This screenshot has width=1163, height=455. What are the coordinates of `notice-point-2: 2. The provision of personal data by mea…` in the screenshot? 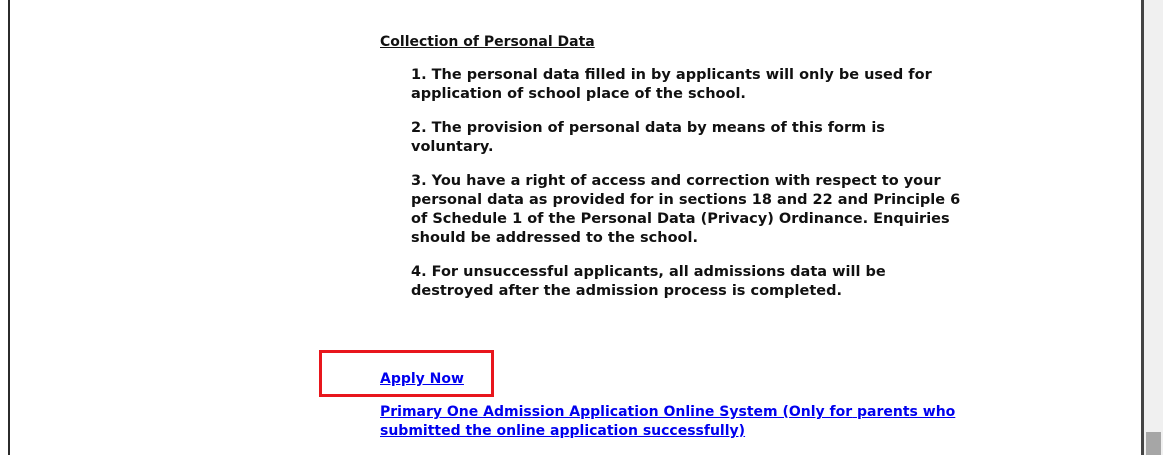 It's located at (648, 137).